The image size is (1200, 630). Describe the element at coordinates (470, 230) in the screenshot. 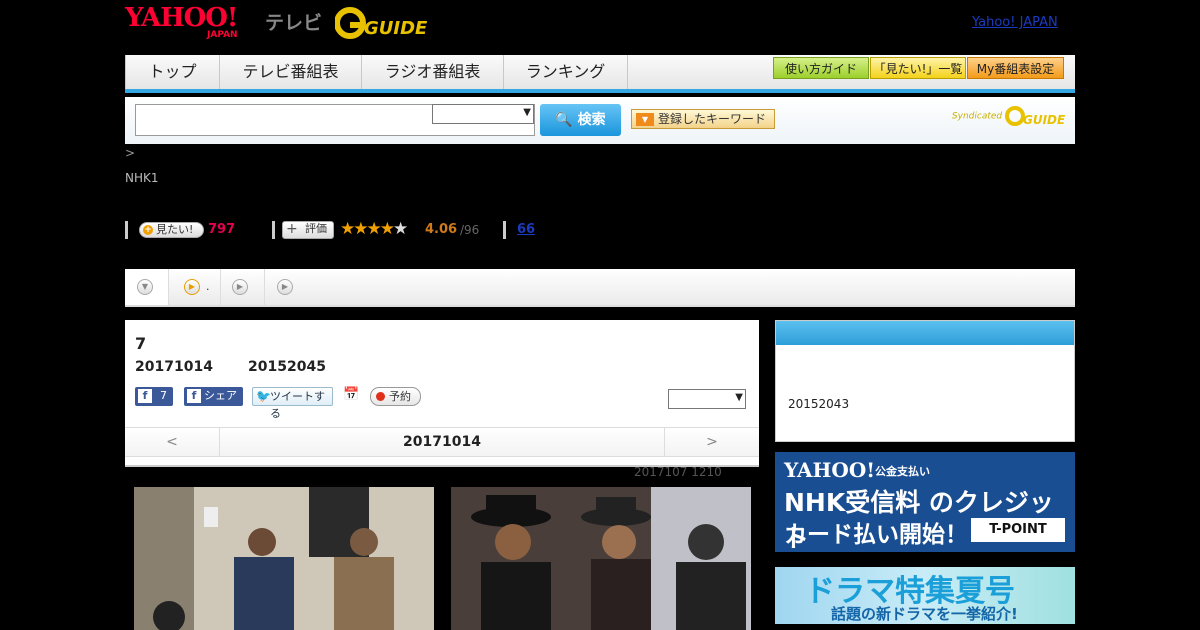

I see `rating-count: /96` at that location.